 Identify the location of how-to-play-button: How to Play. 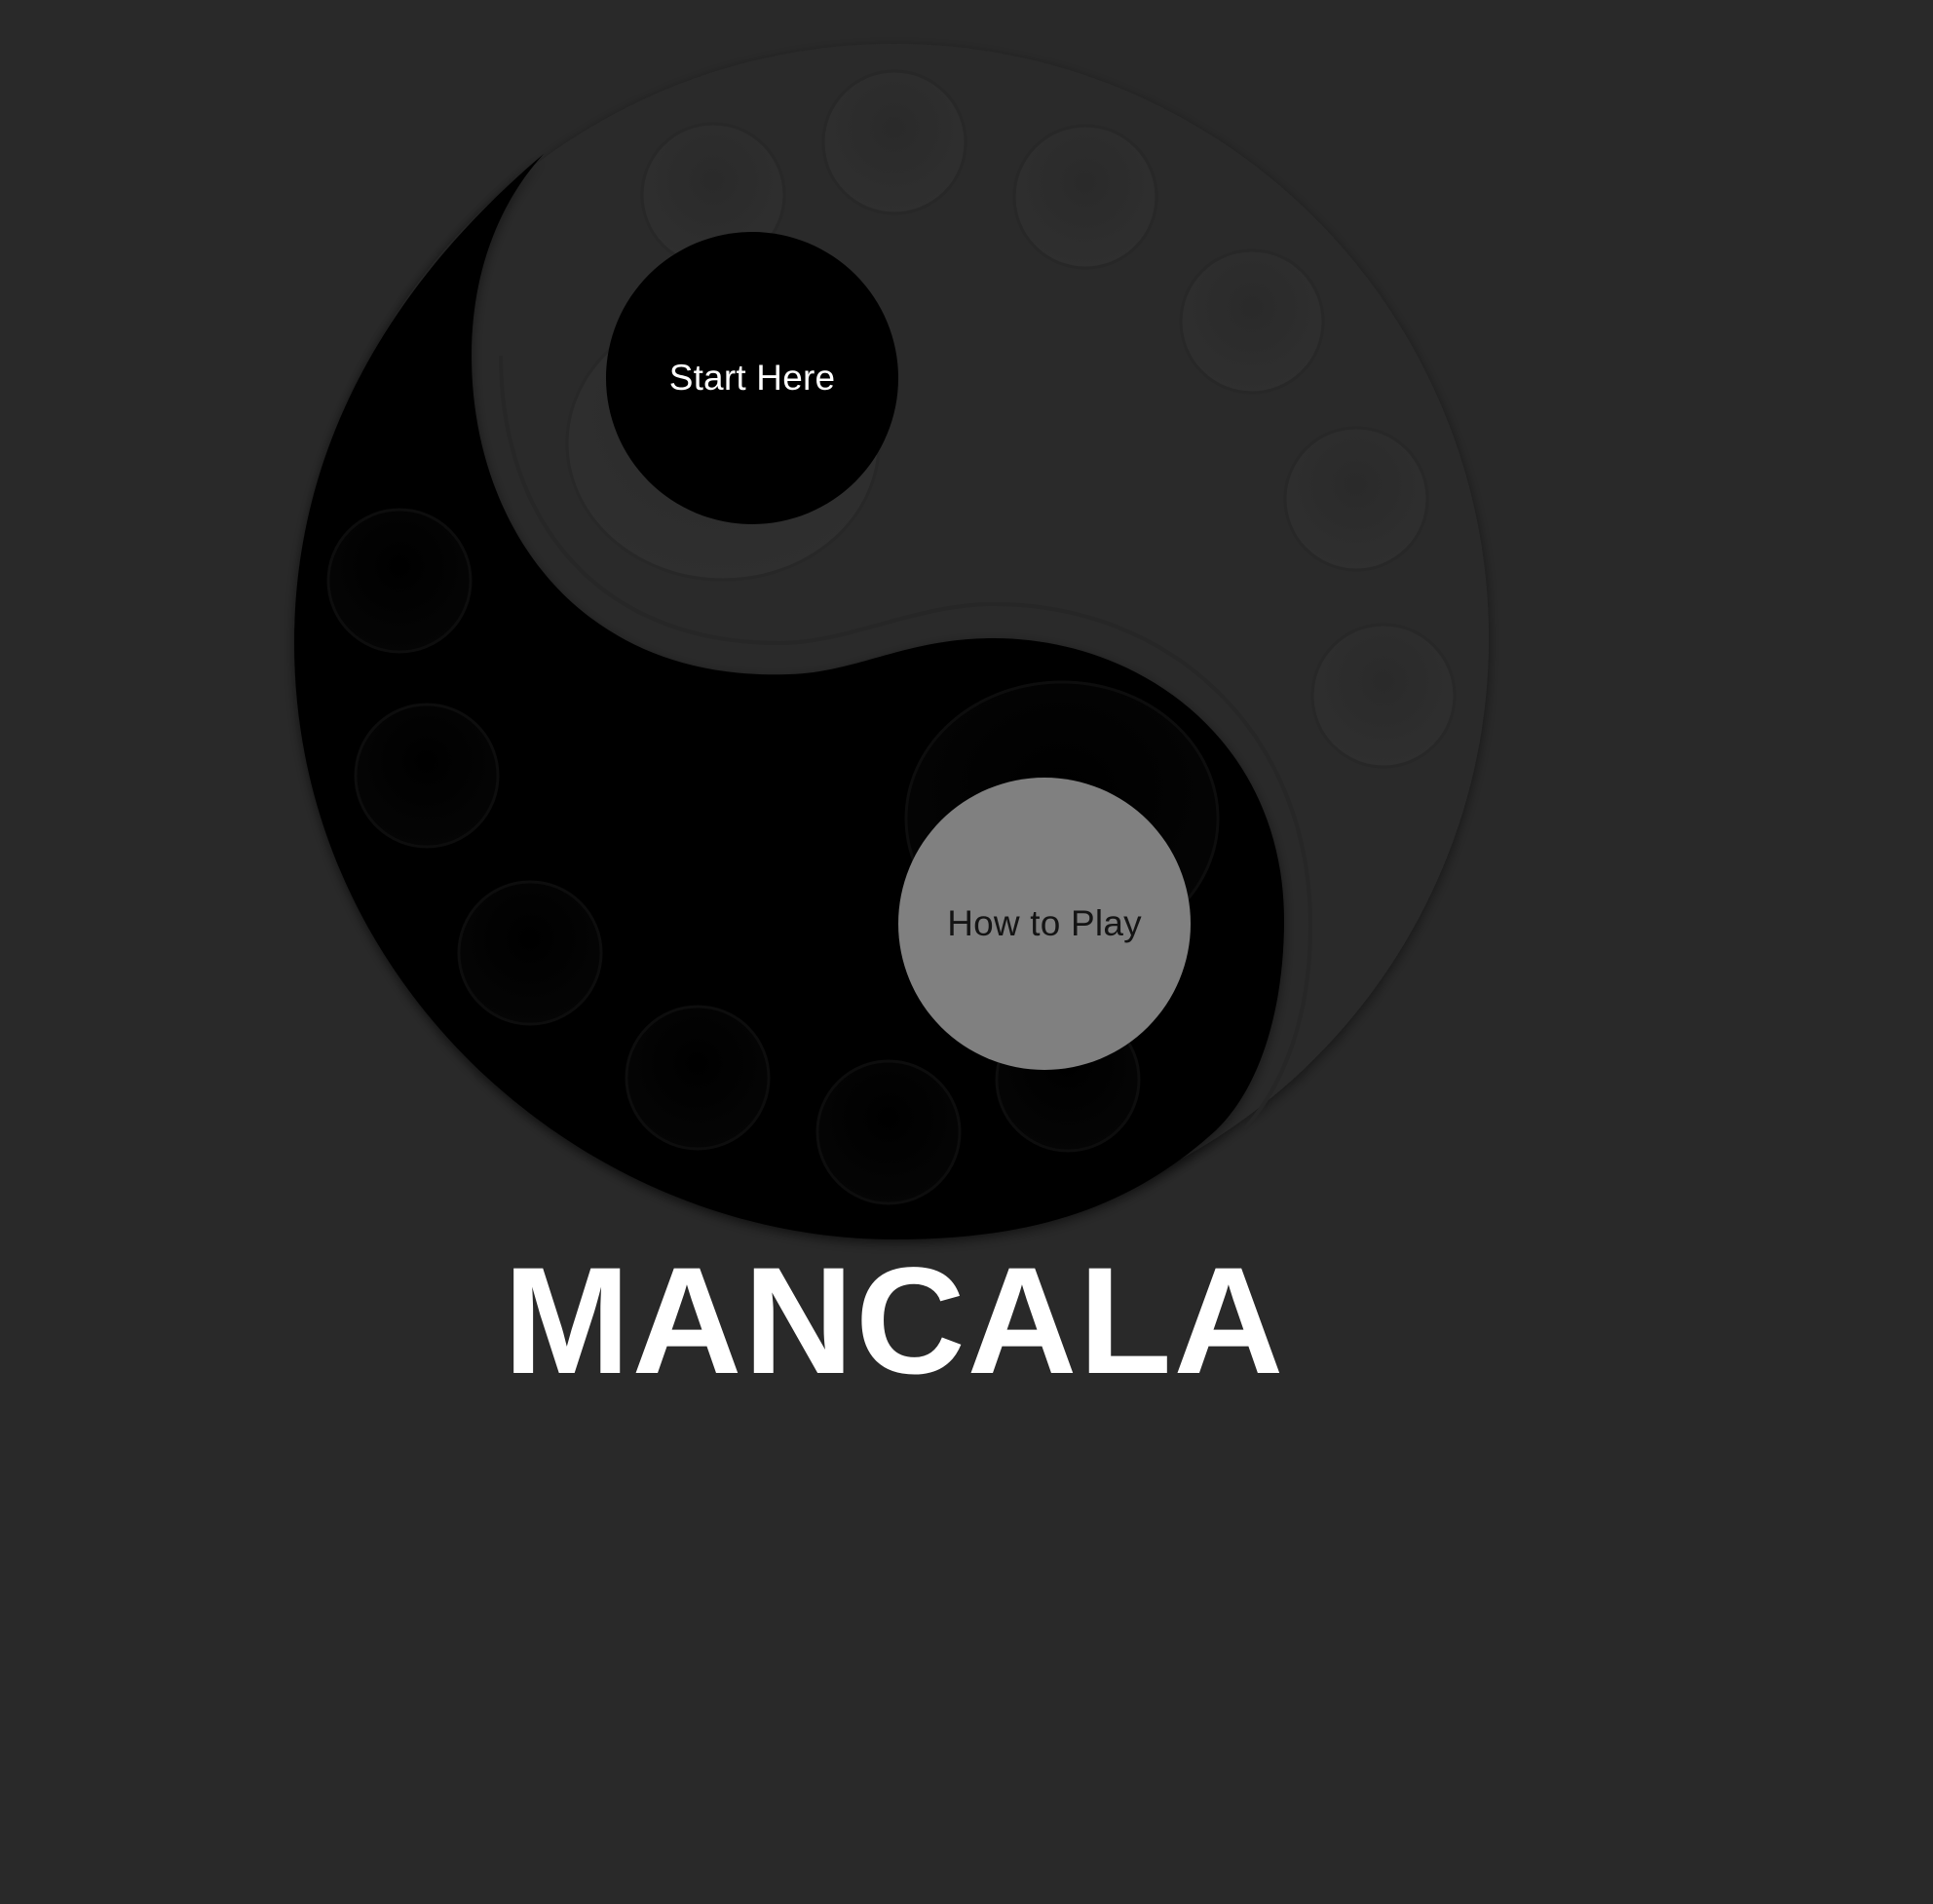
(1044, 924).